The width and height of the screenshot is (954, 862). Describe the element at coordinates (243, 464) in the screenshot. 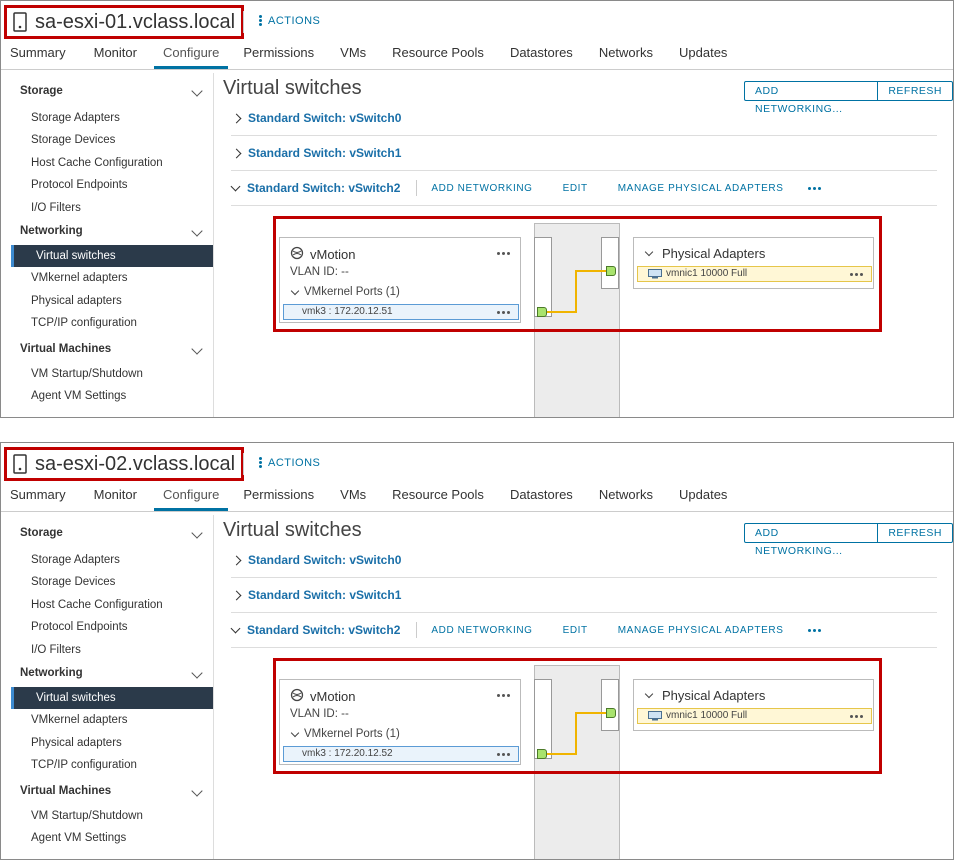

I see `header-divider` at that location.